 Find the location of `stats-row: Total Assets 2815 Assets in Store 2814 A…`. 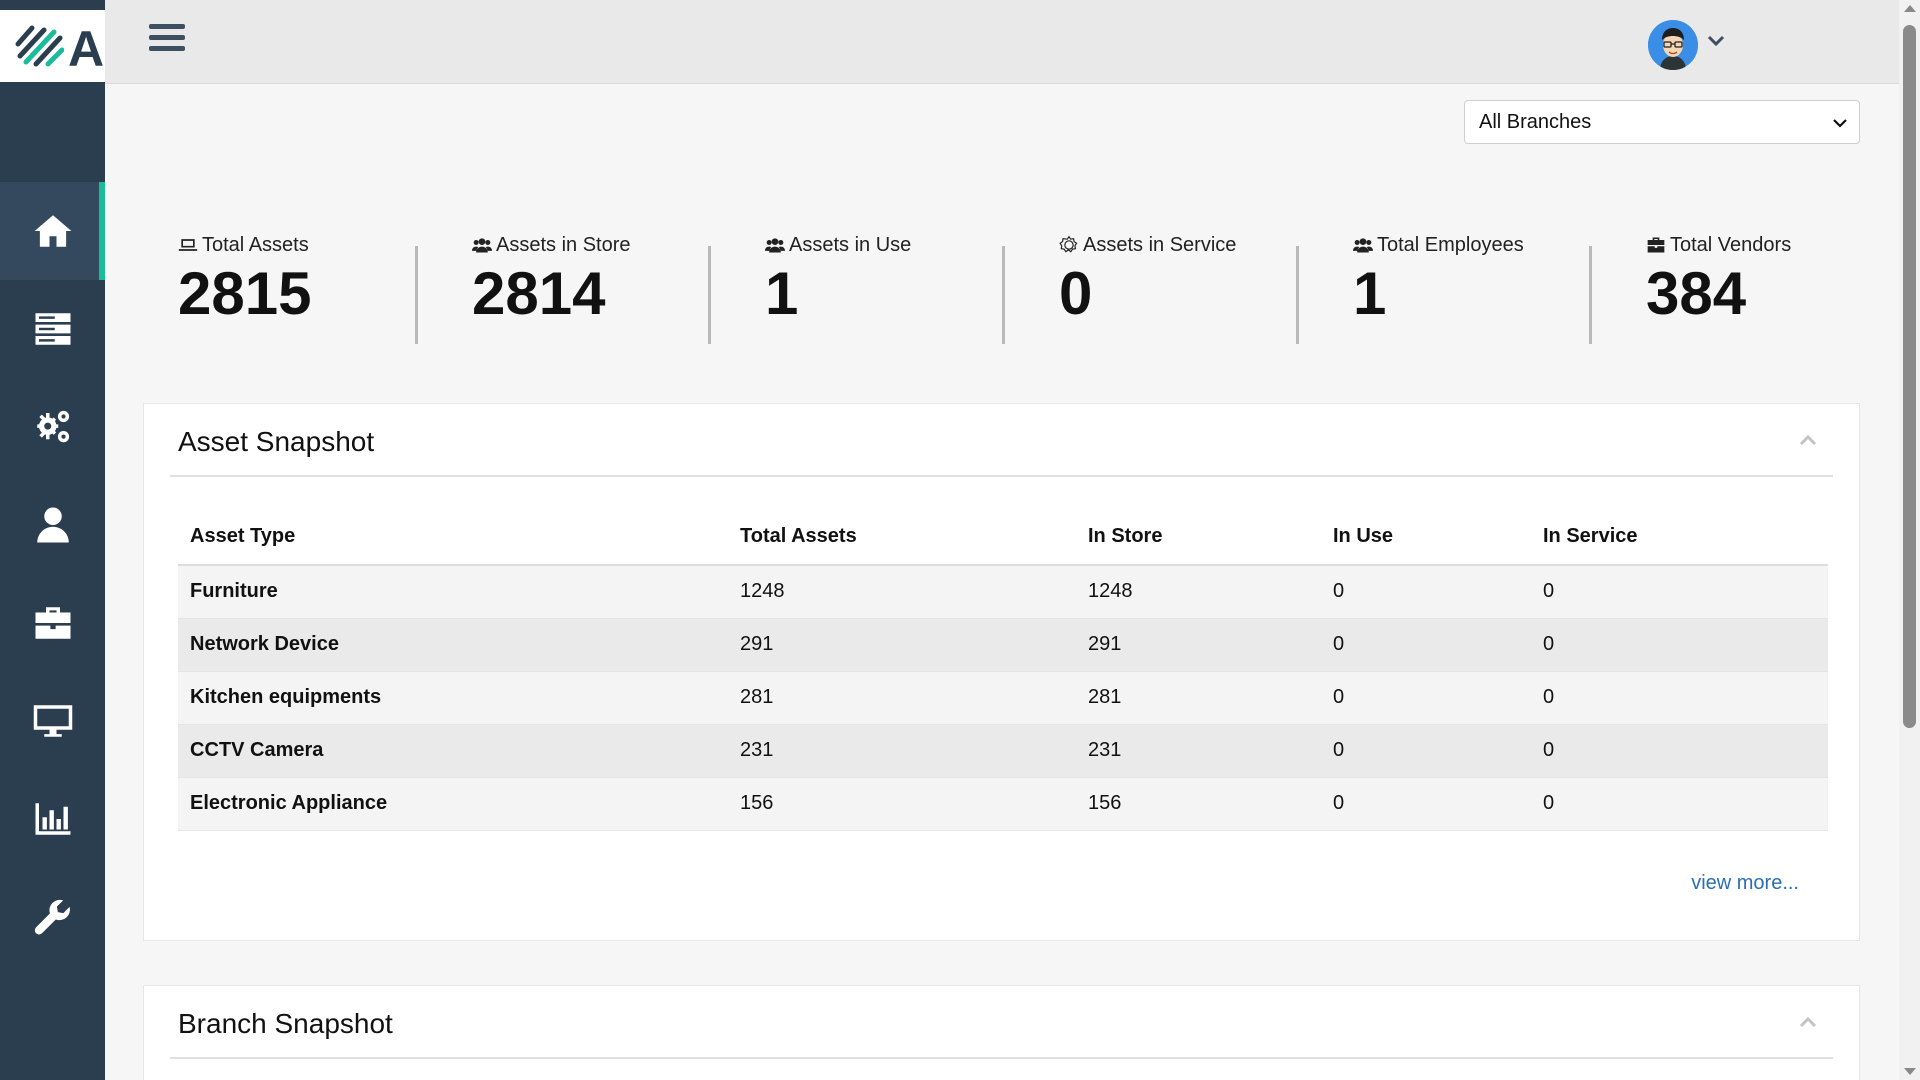

stats-row: Total Assets 2815 Assets in Store 2814 A… is located at coordinates (1005, 290).